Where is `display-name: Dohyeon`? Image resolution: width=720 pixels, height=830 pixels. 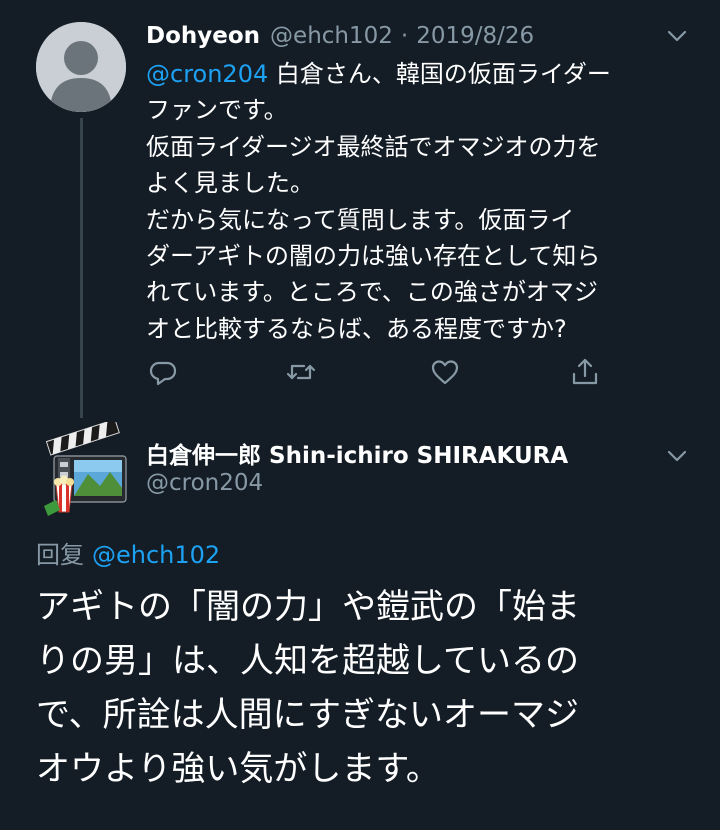
display-name: Dohyeon is located at coordinates (203, 36).